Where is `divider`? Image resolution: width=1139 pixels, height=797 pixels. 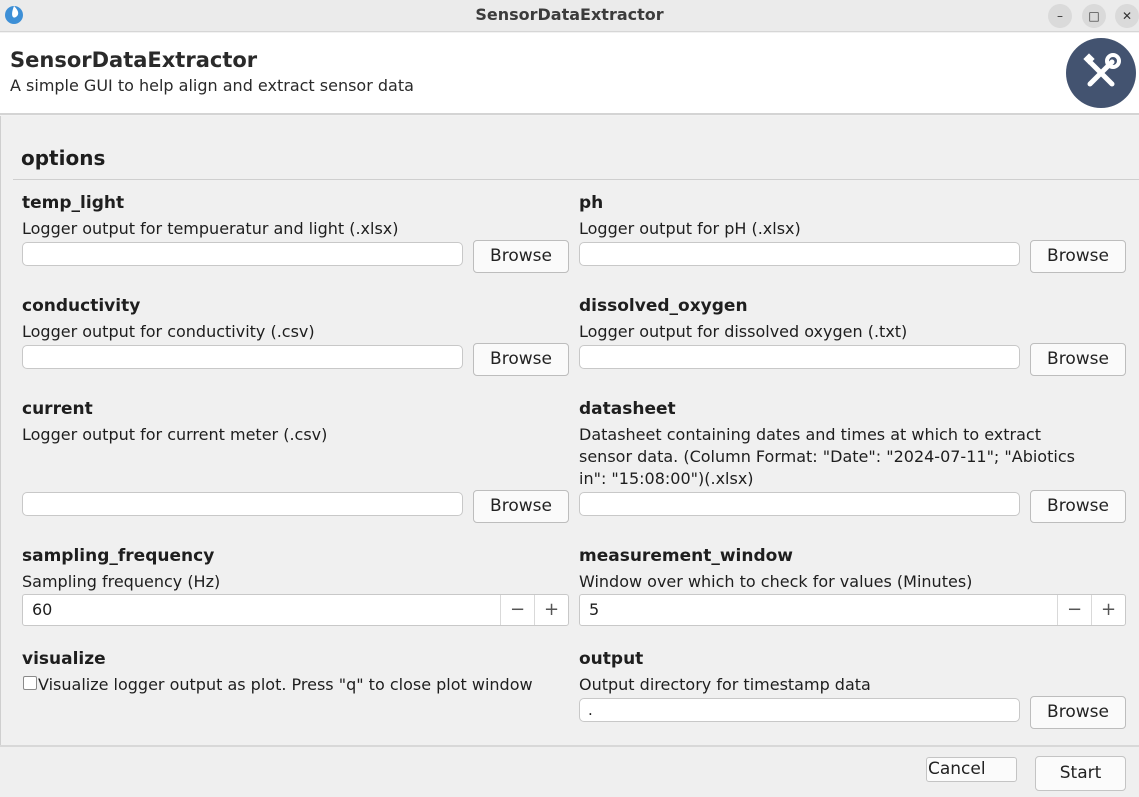
divider is located at coordinates (576, 179).